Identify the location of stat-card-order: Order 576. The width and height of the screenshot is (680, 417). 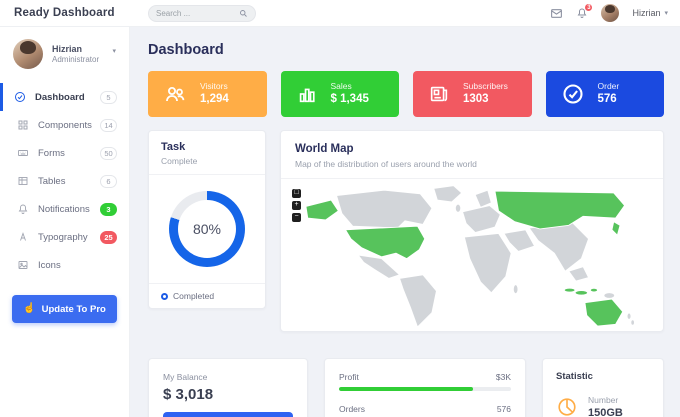
(604, 94).